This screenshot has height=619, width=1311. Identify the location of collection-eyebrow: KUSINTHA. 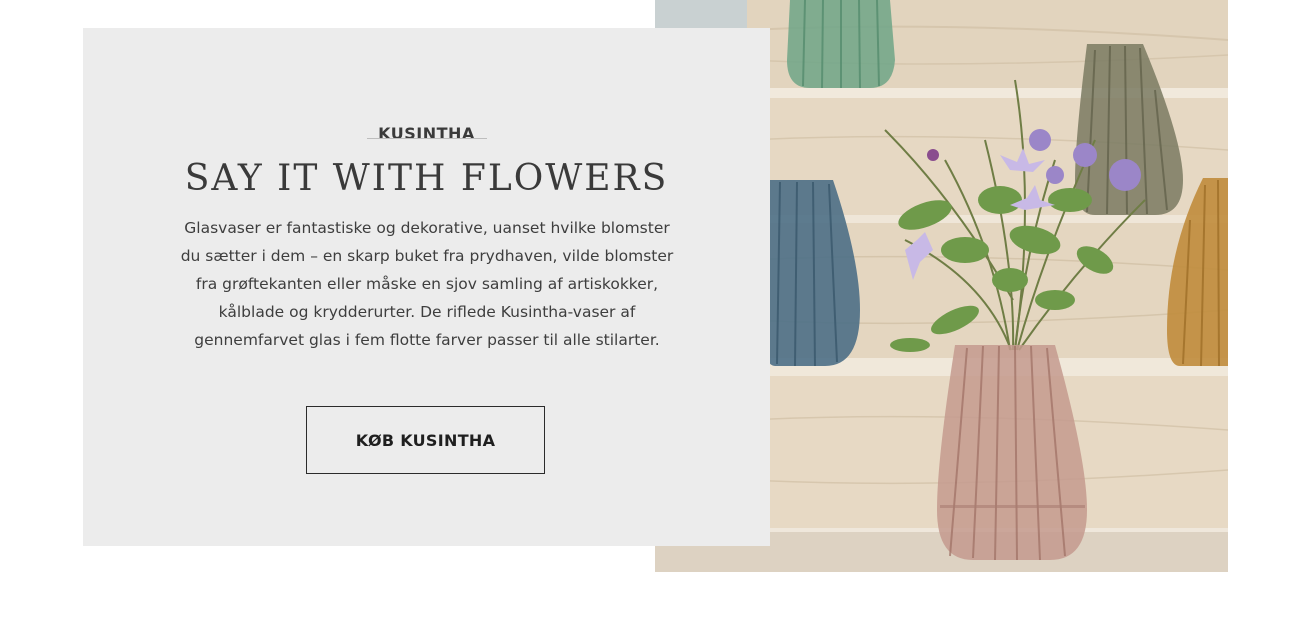
(426, 133).